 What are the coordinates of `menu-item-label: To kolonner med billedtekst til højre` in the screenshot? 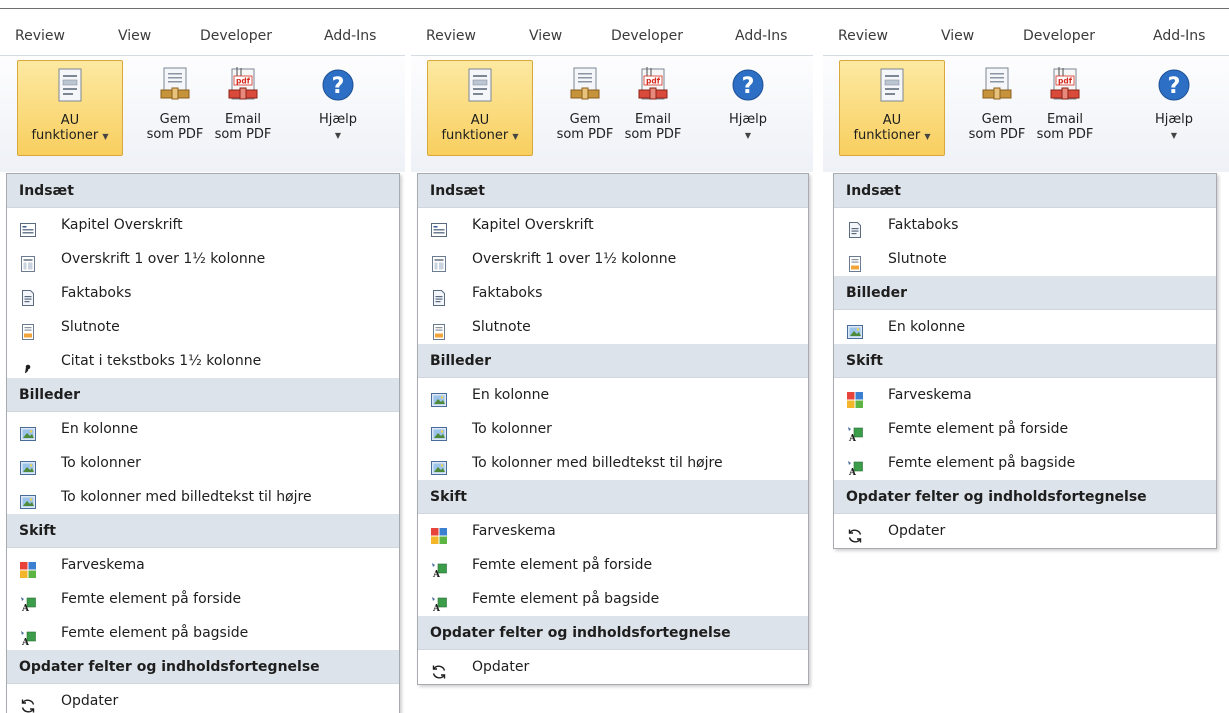 It's located at (597, 463).